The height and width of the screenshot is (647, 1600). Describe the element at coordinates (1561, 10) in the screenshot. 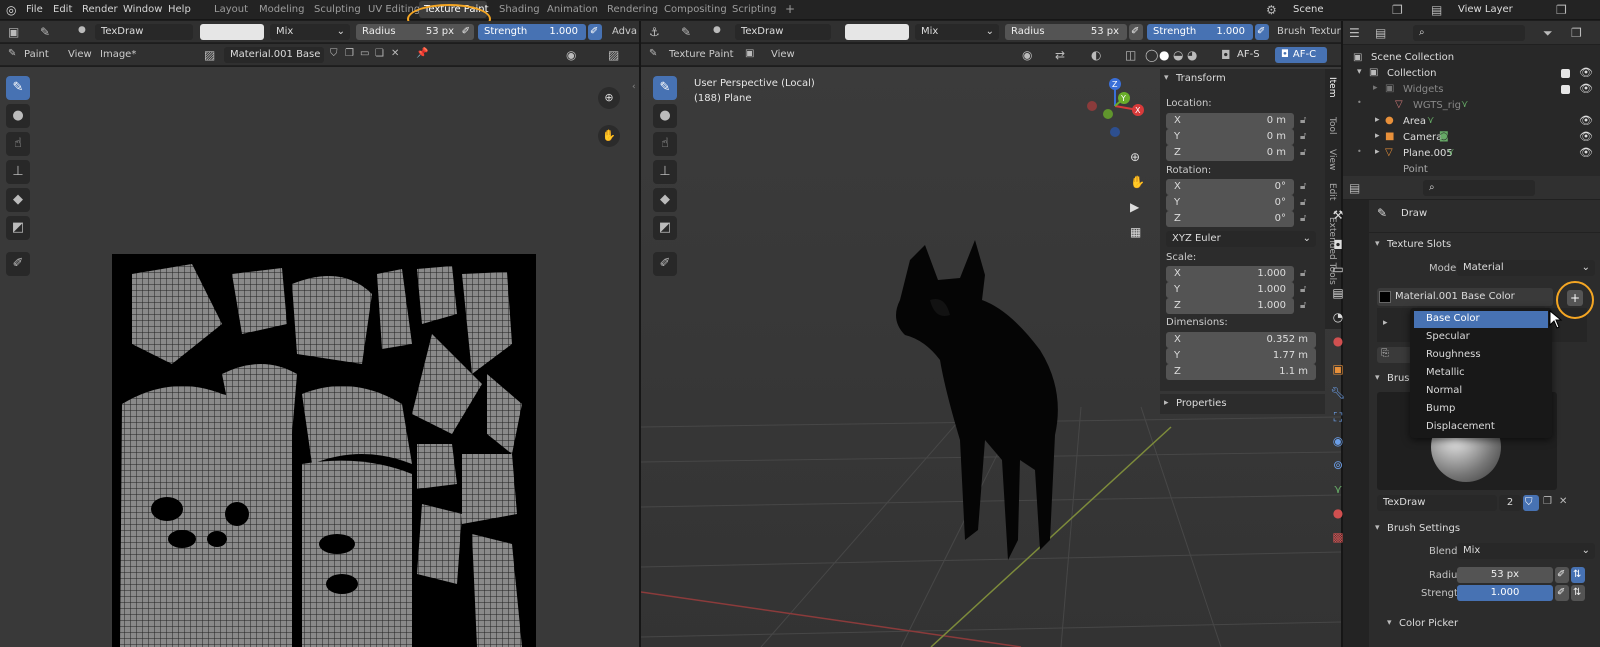

I see `new-view-layer-icon: ❐` at that location.